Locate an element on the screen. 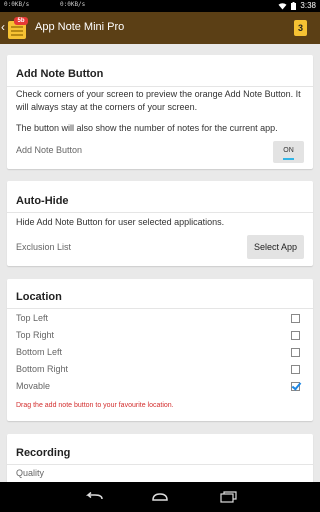 This screenshot has height=512, width=320. checkbox-bottom-right is located at coordinates (295, 369).